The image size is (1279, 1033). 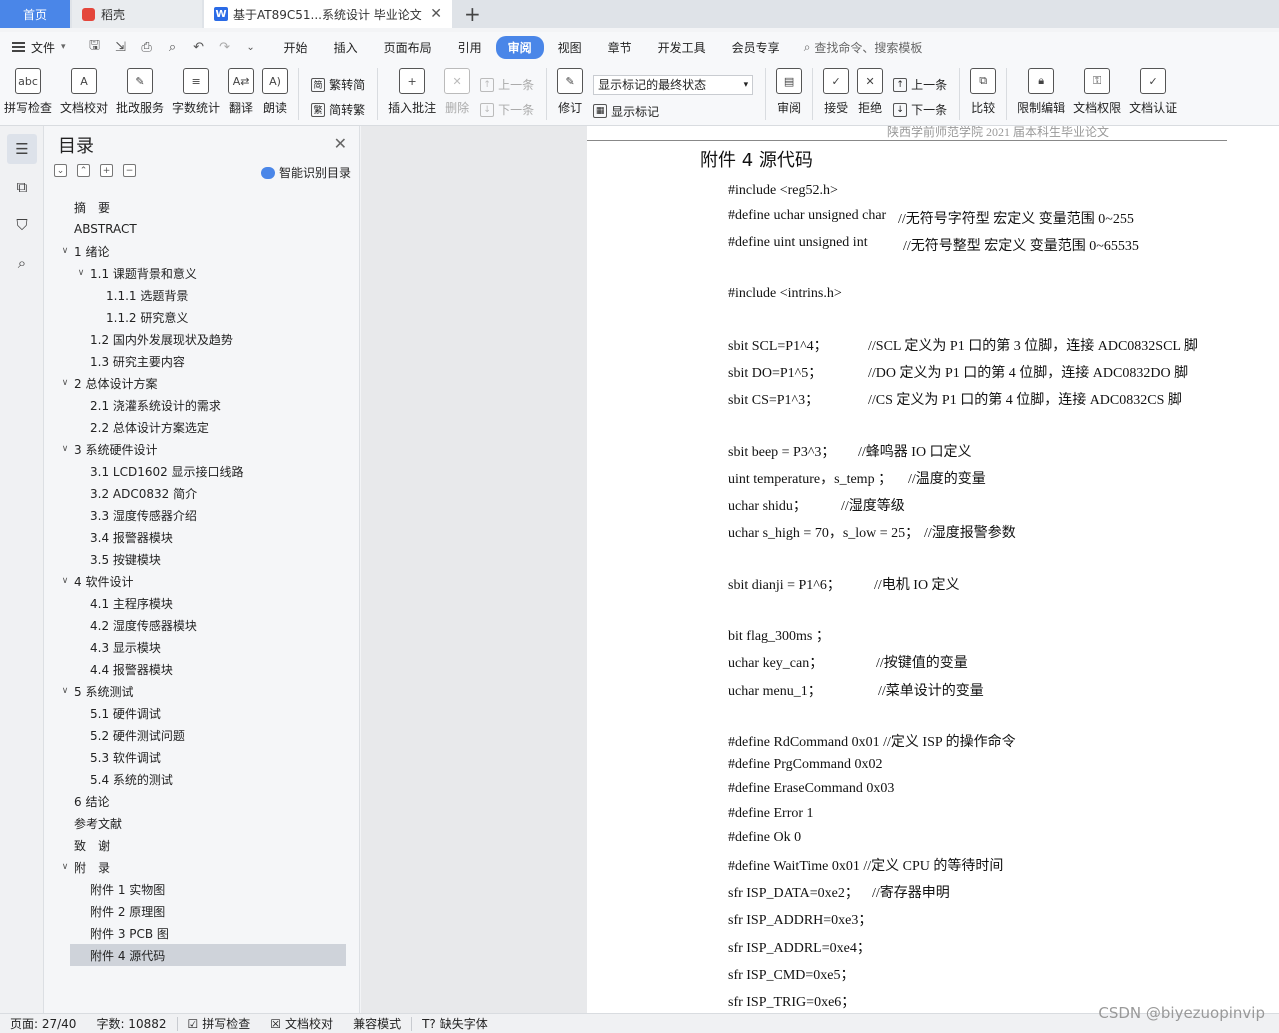 I want to click on word-count: 字数: 10882, so click(x=131, y=1023).